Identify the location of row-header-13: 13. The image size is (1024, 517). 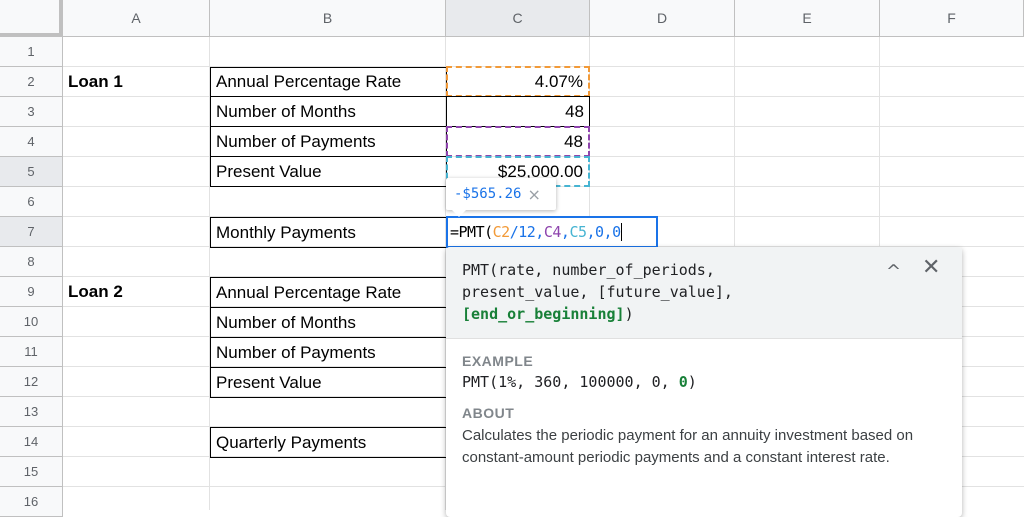
(31, 412).